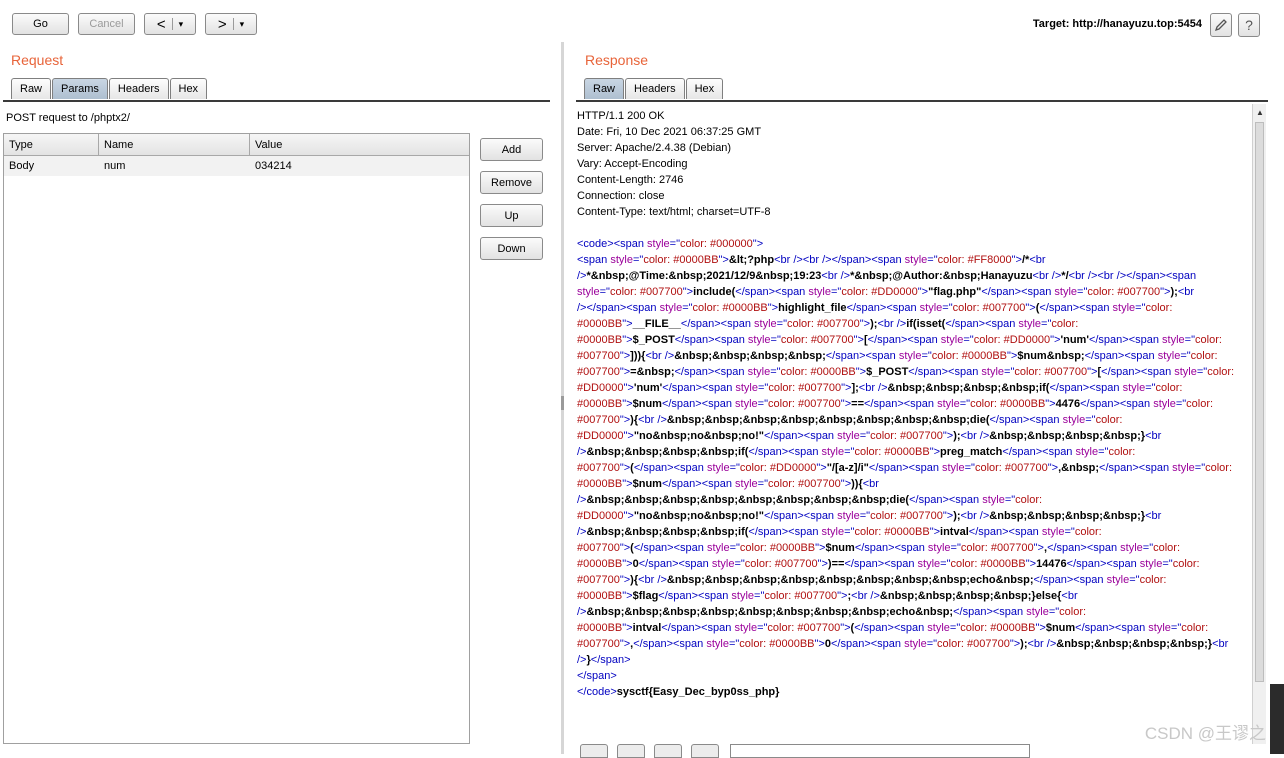 The height and width of the screenshot is (758, 1284). What do you see at coordinates (594, 751) in the screenshot?
I see `help-icon` at bounding box center [594, 751].